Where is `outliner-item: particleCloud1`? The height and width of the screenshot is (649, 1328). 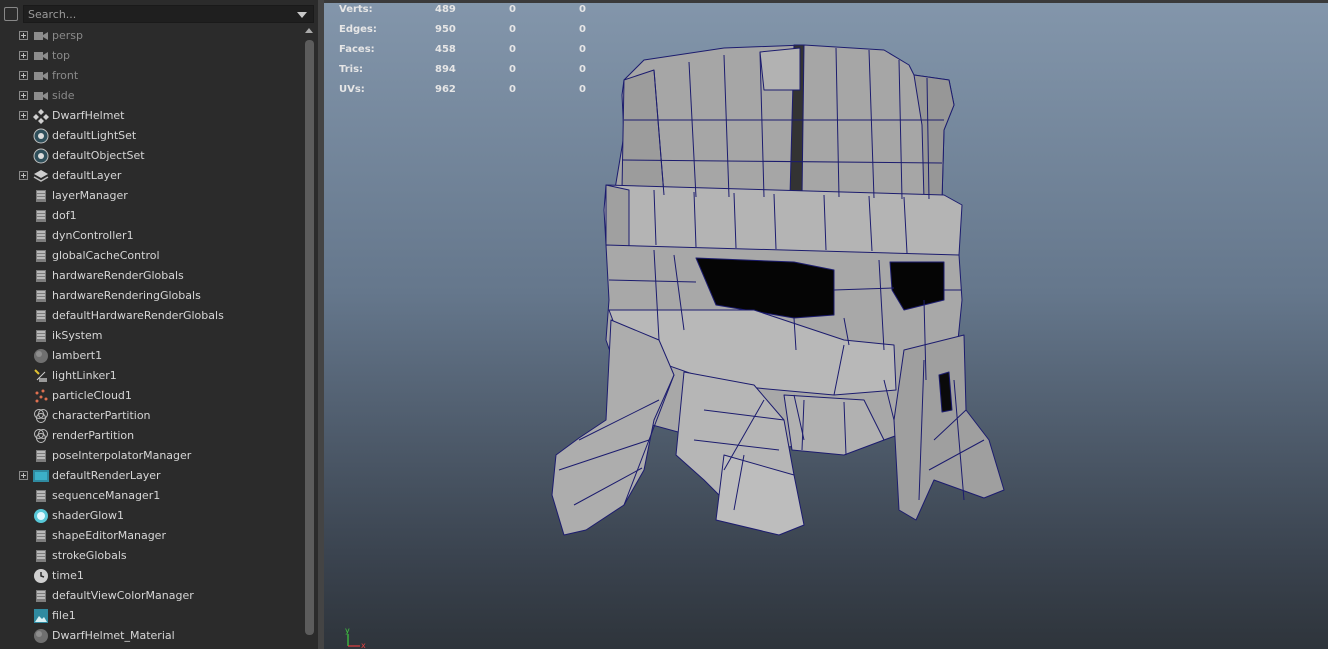 outliner-item: particleCloud1 is located at coordinates (151, 396).